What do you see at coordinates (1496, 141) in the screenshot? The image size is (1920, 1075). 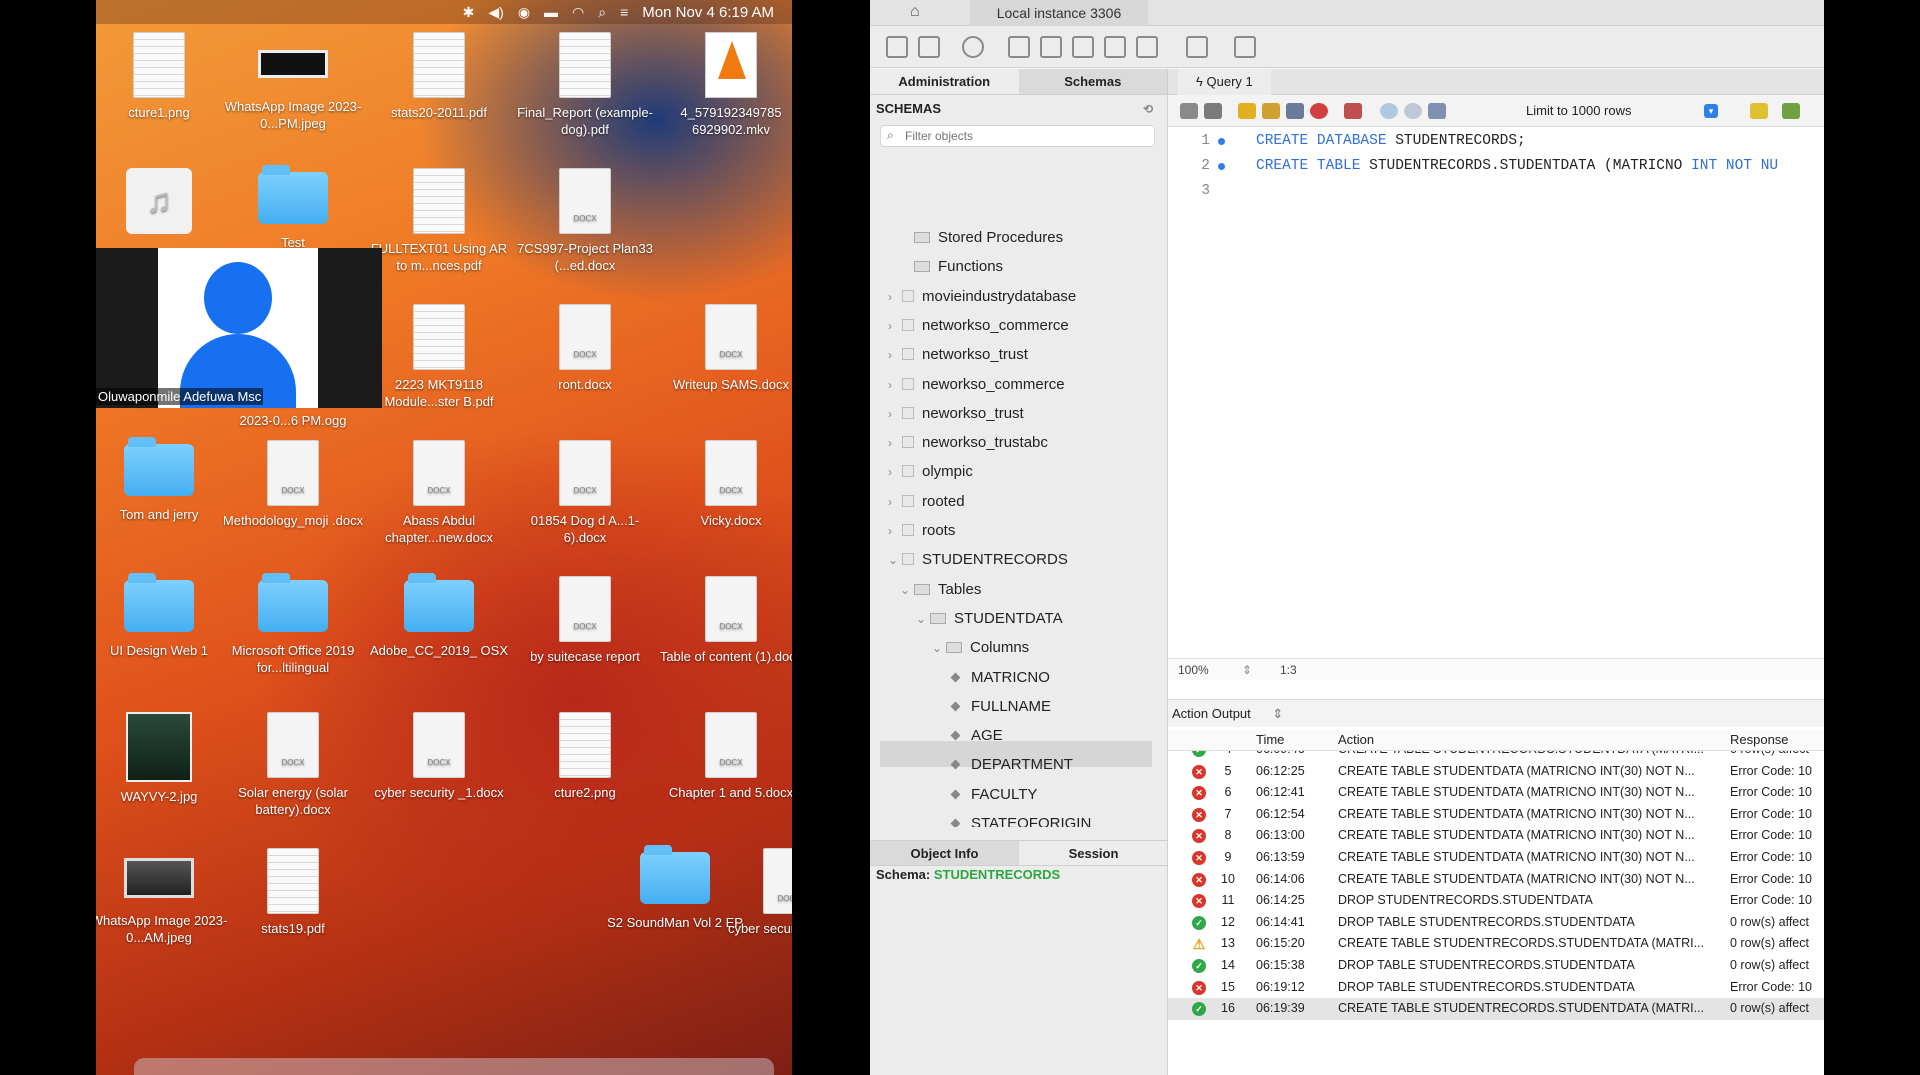 I see `editor-line: 1 CREATE DATABASE STUDENTRECORDS;` at bounding box center [1496, 141].